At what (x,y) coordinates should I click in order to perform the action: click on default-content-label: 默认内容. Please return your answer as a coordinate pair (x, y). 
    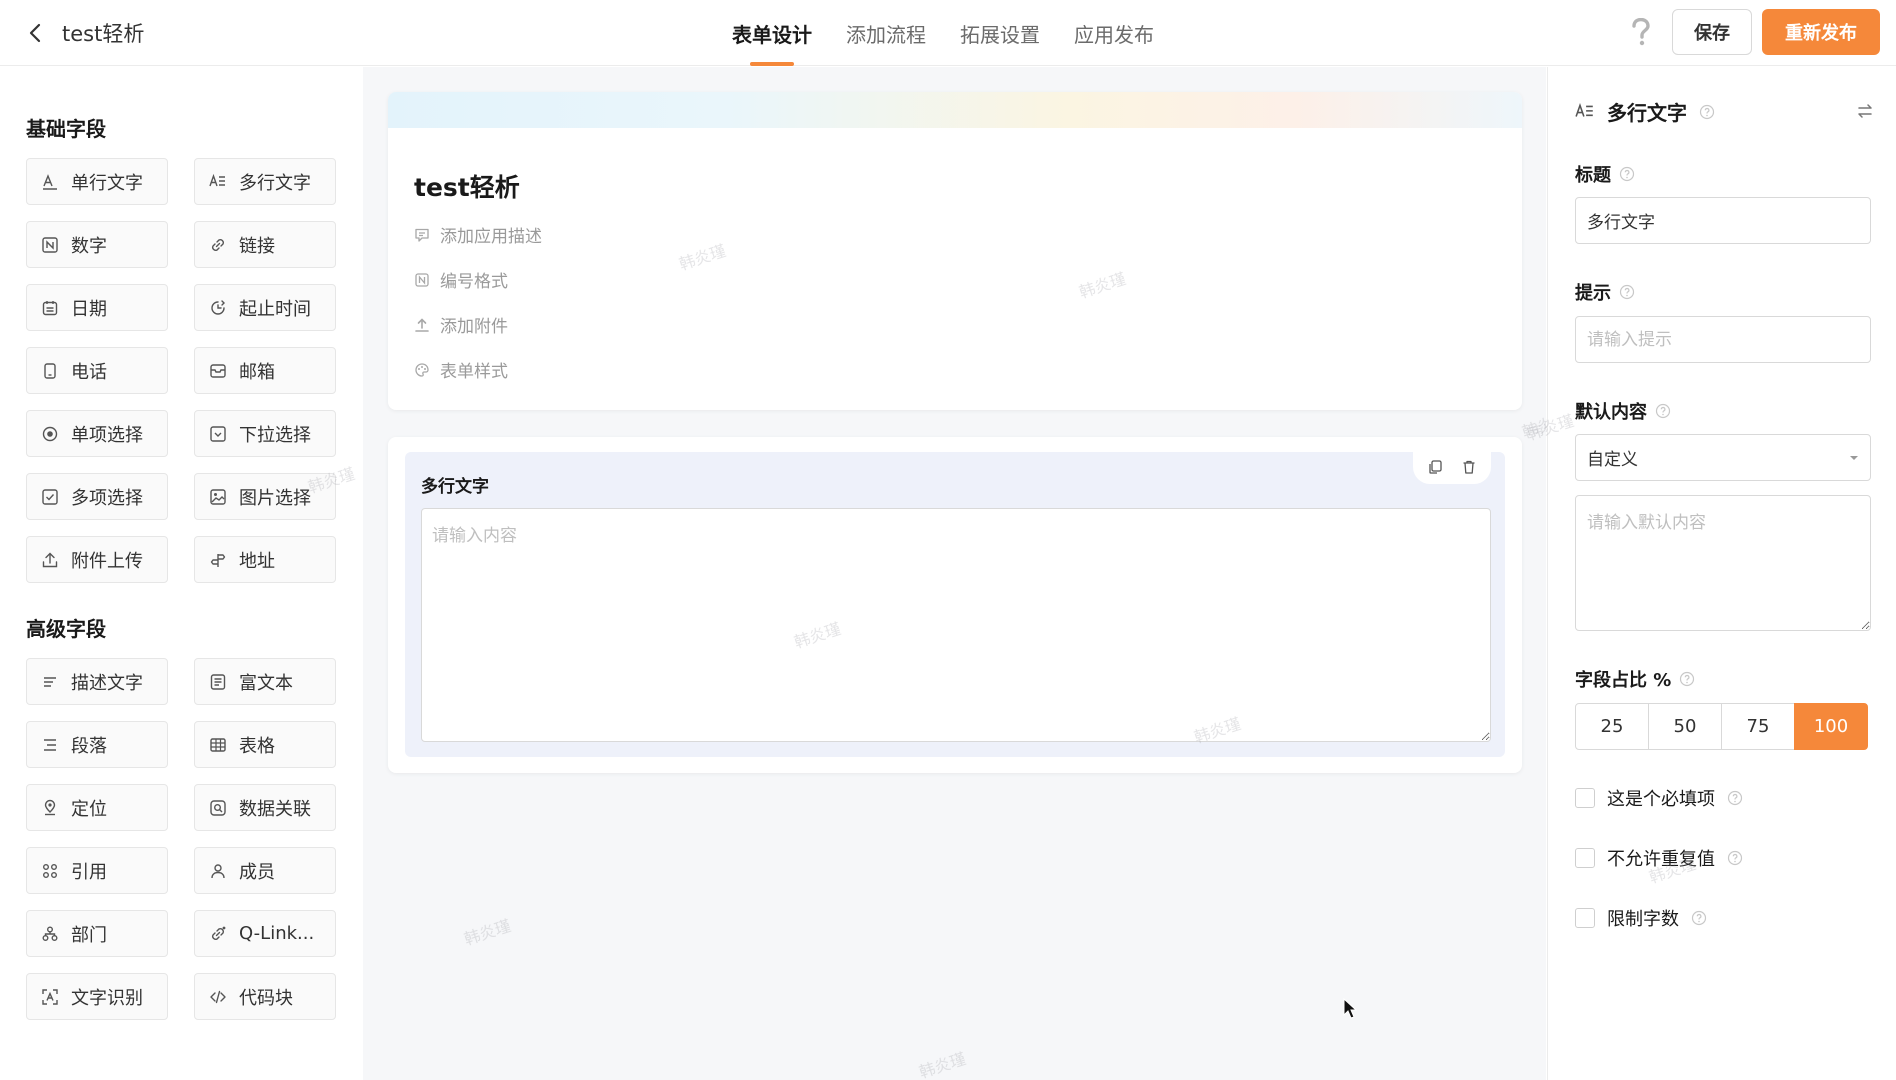
    Looking at the image, I should click on (1623, 411).